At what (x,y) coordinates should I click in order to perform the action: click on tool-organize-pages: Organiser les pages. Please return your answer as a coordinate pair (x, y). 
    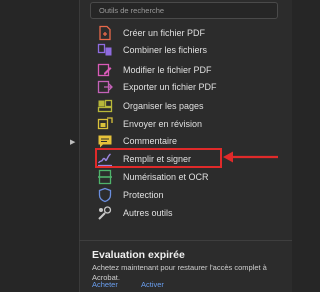
    Looking at the image, I should click on (186, 106).